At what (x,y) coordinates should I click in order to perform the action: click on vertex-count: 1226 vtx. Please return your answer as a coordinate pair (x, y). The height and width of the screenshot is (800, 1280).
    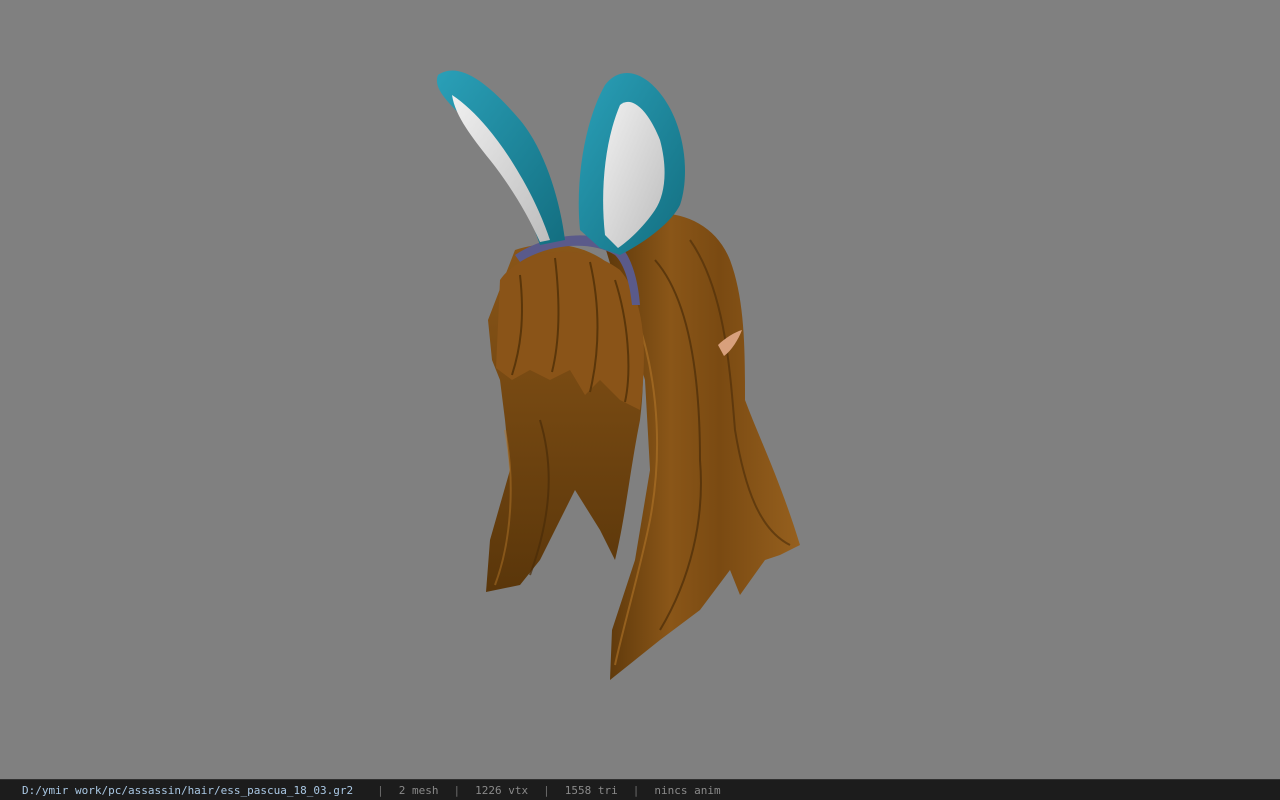
    Looking at the image, I should click on (502, 790).